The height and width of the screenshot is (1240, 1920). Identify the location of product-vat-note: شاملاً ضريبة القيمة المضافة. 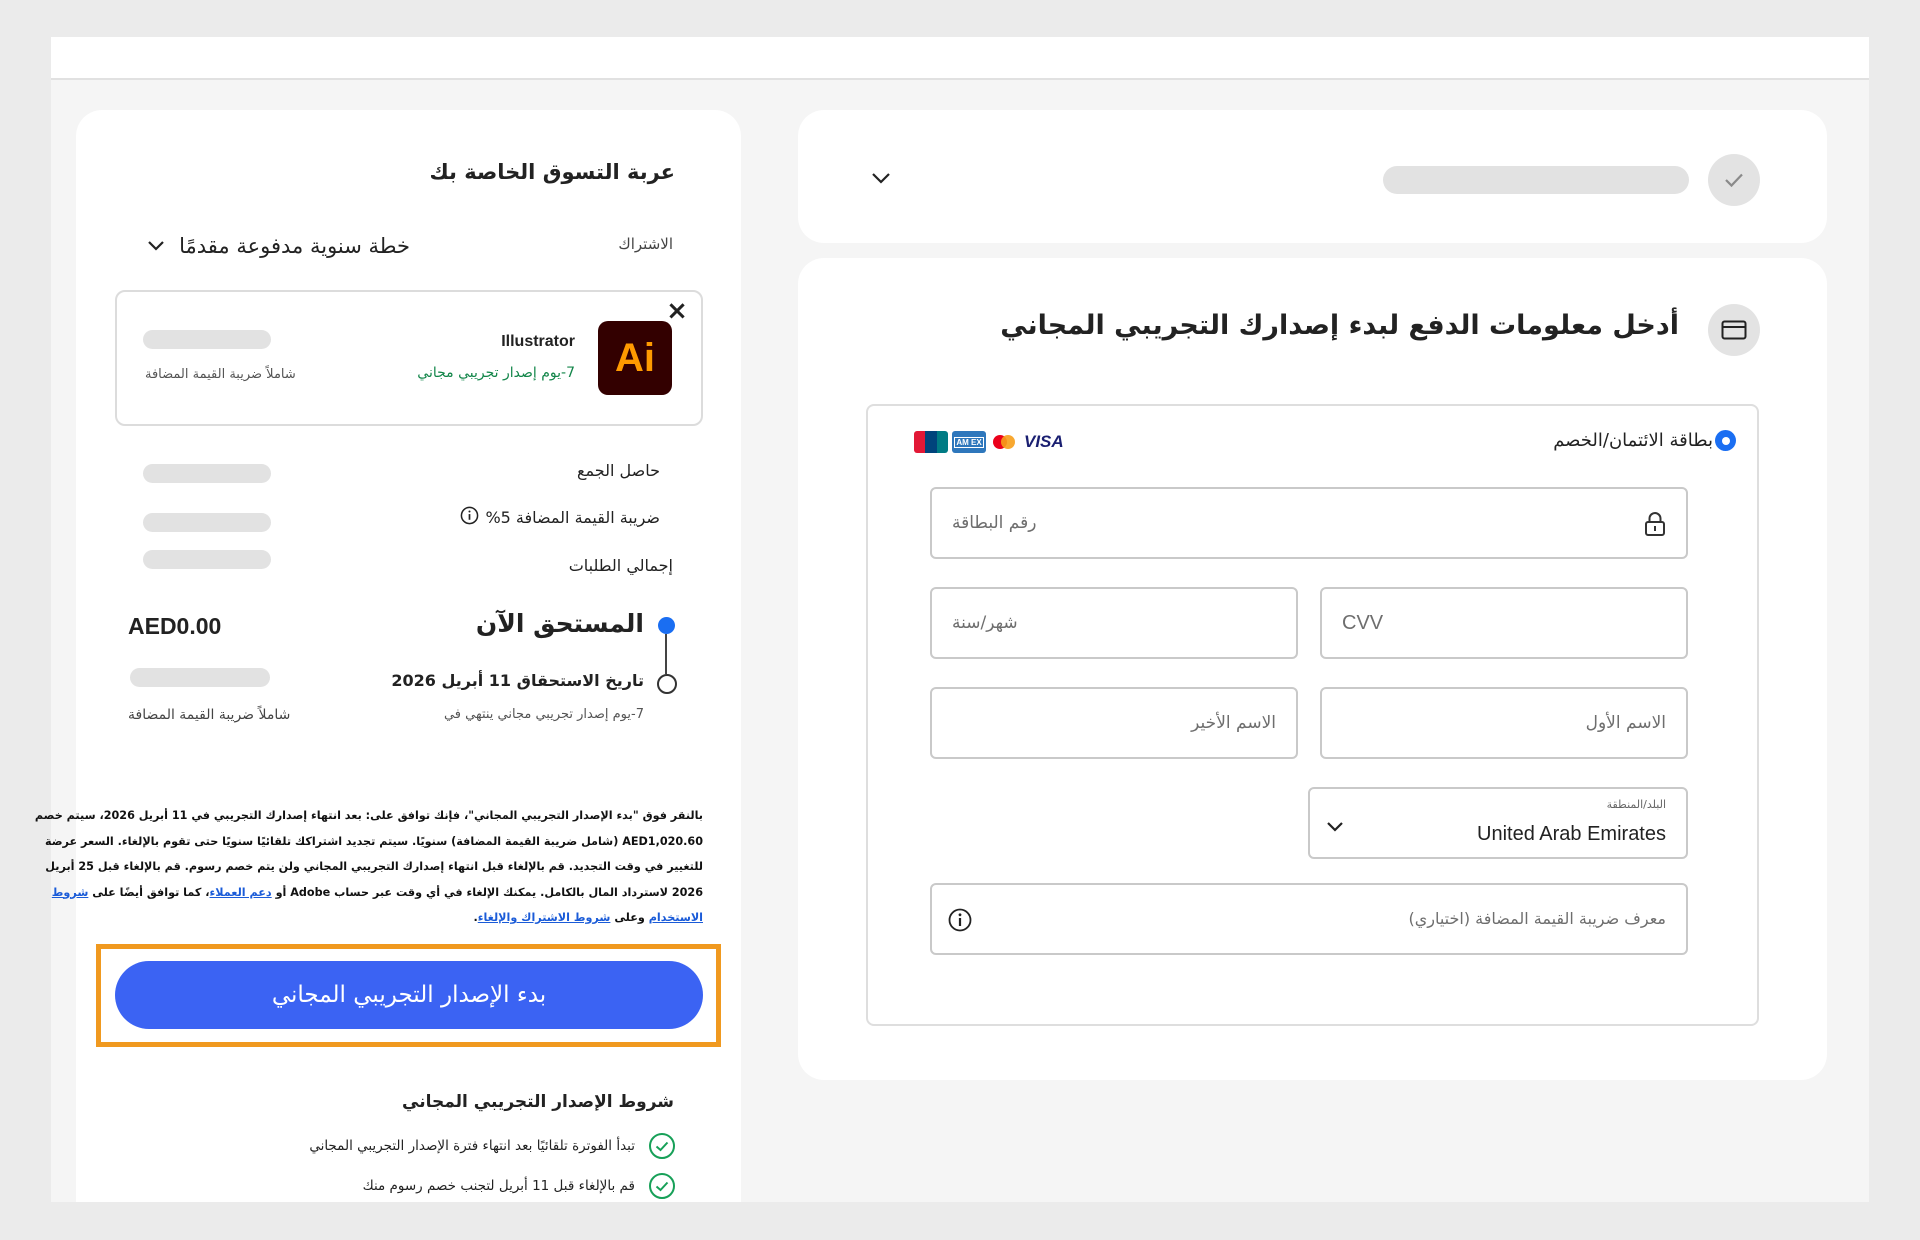
(220, 374).